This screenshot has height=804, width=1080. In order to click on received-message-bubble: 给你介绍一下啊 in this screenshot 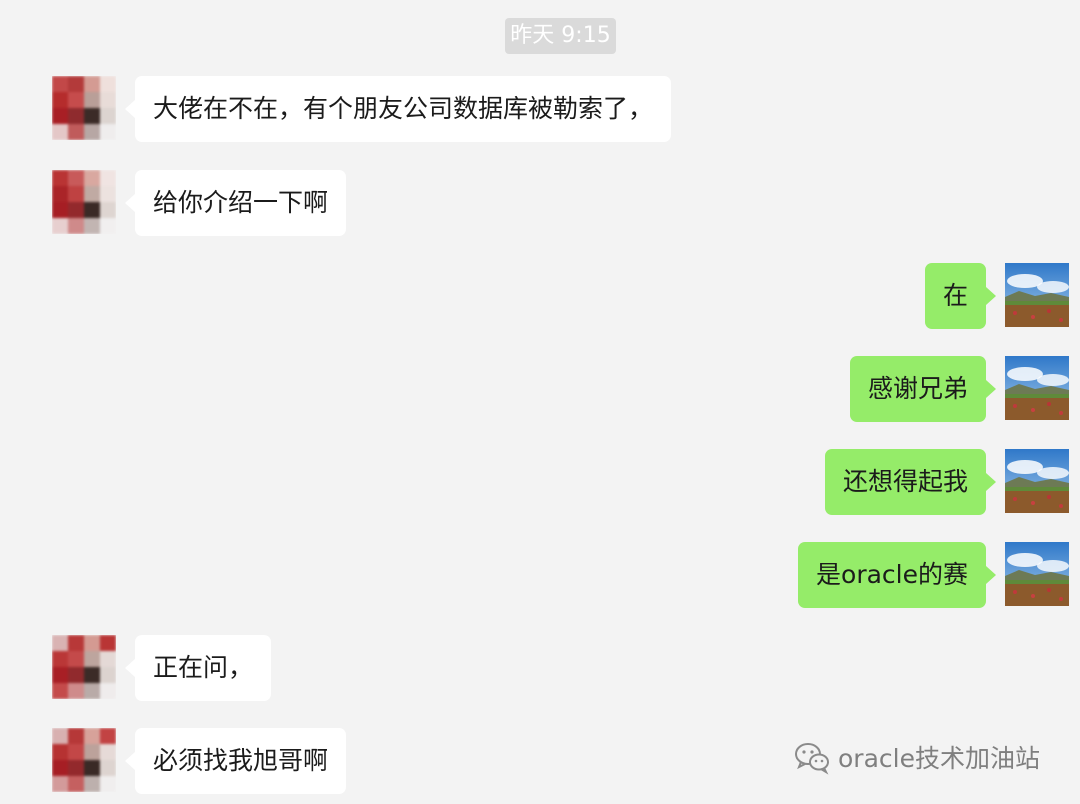, I will do `click(235, 203)`.